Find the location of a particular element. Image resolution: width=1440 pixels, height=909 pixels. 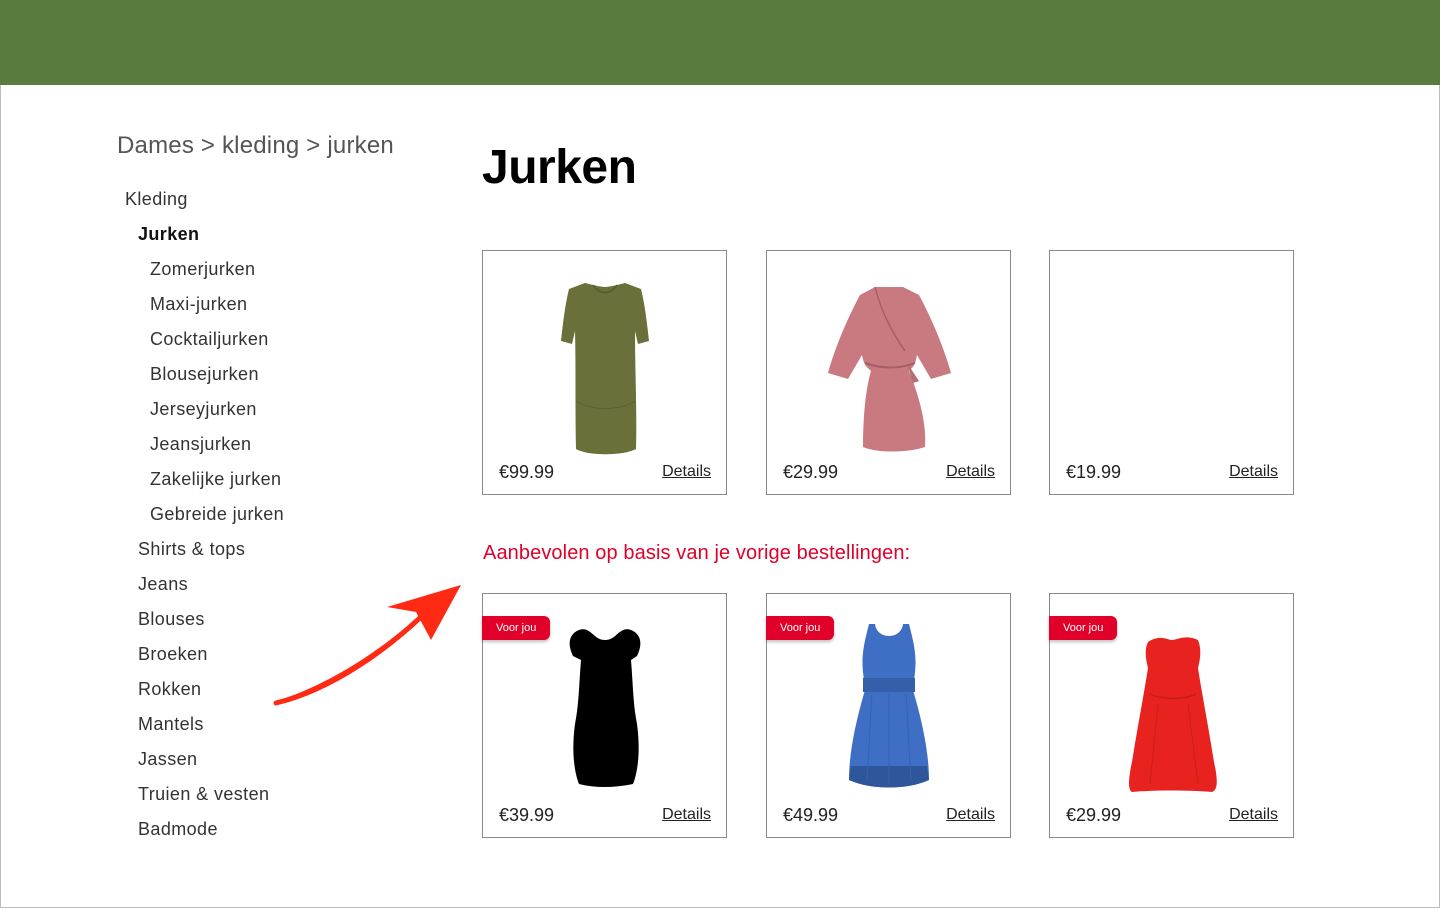

product-price: €49.99 is located at coordinates (811, 815).